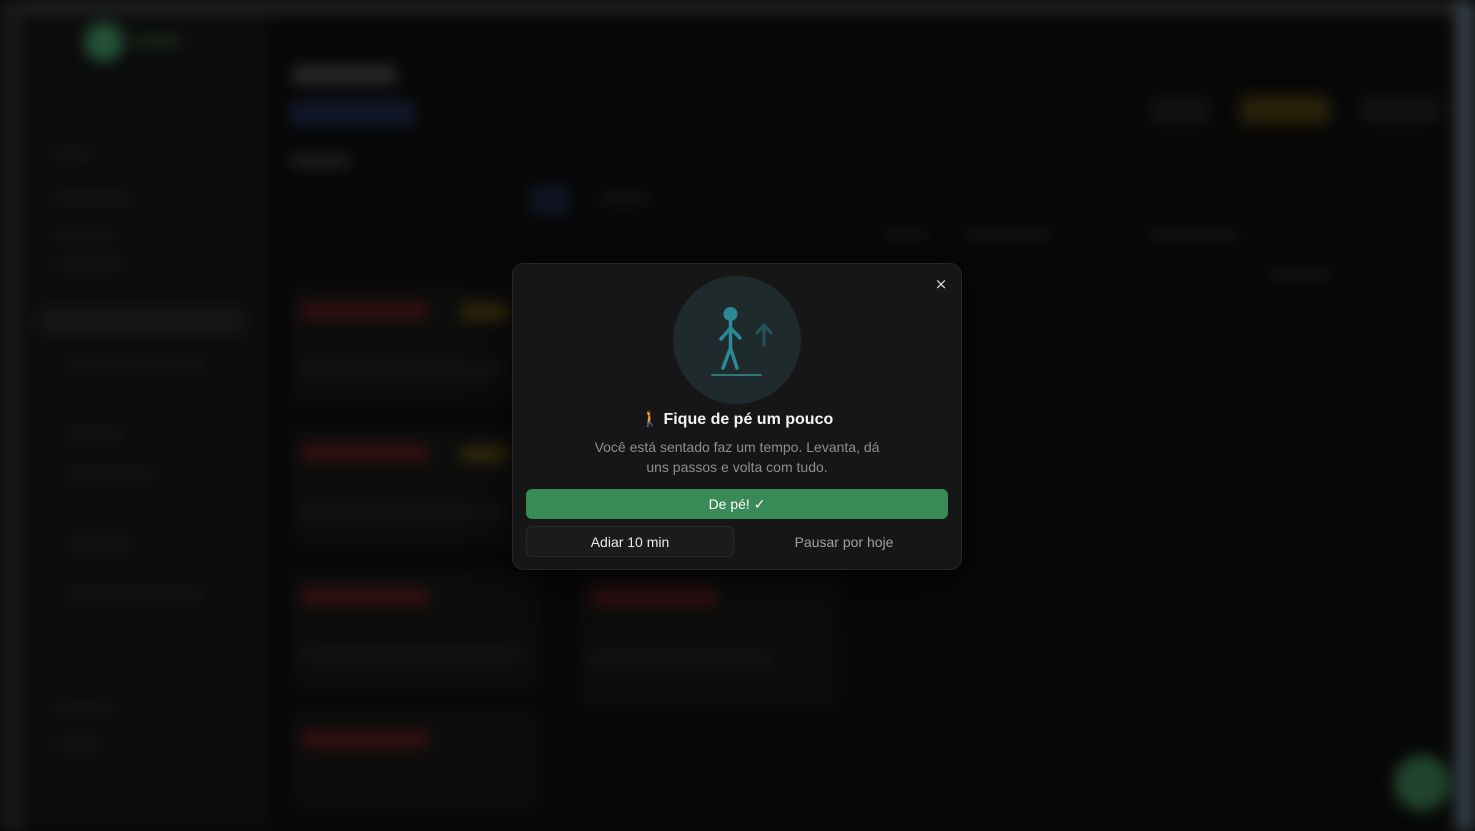  I want to click on close-button: ×, so click(941, 284).